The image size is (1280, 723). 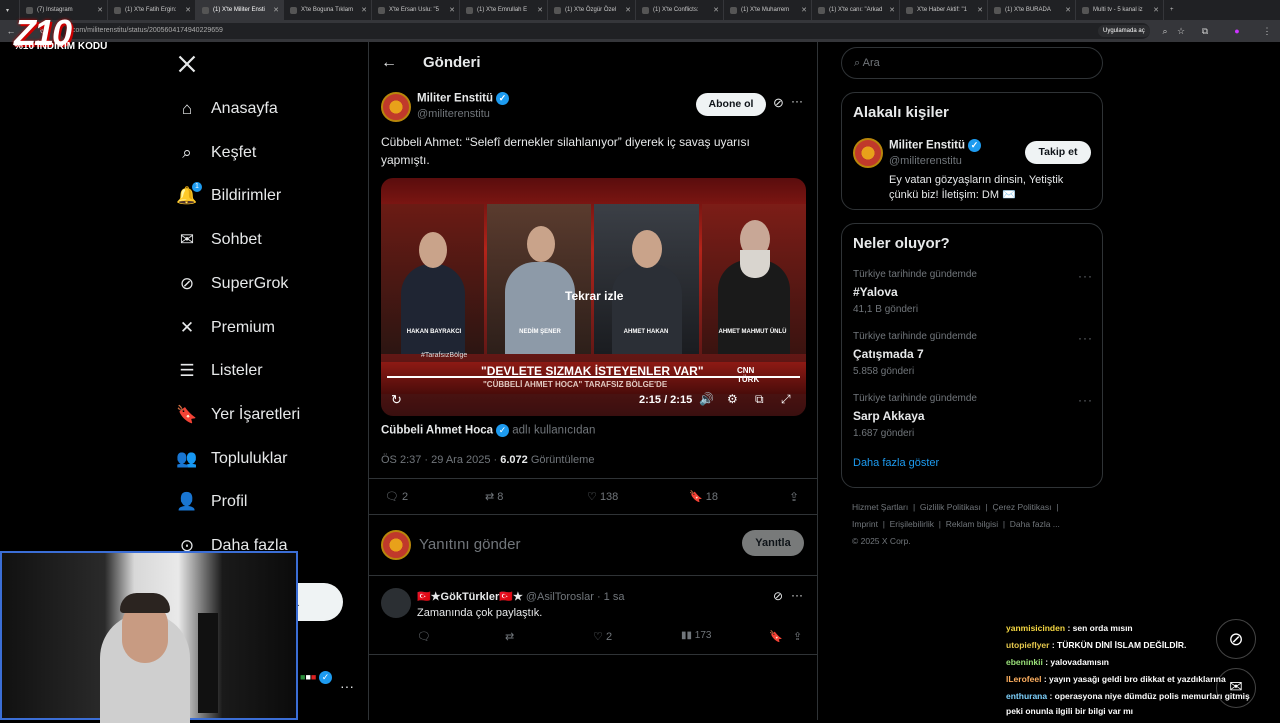 What do you see at coordinates (328, 10) in the screenshot?
I see `browser-tab: X'te Boguna Tıklam ✕` at bounding box center [328, 10].